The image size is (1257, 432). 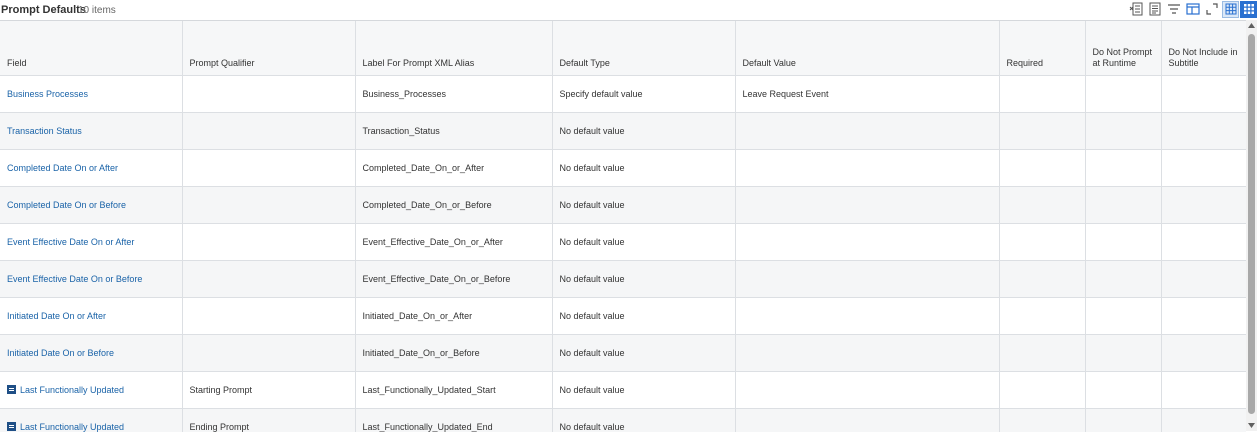 I want to click on cell-field: Initiated Date On or Before, so click(x=91, y=353).